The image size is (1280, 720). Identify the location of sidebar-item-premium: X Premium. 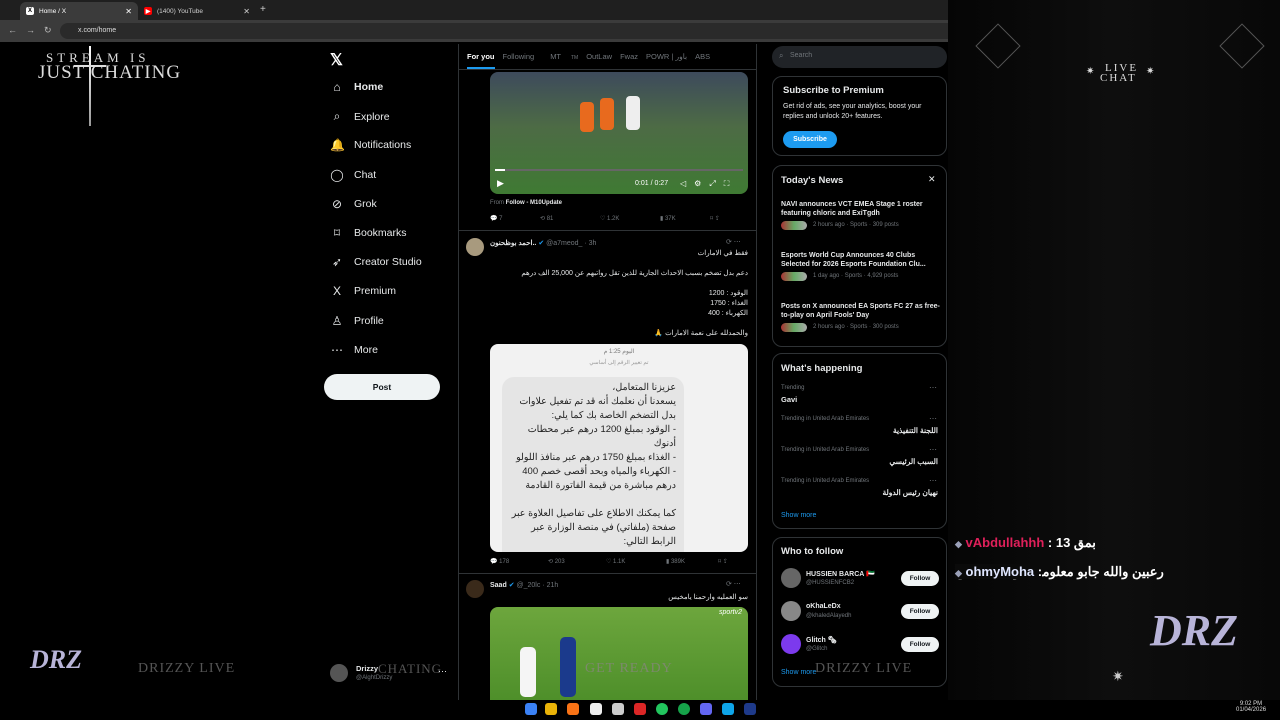
(363, 291).